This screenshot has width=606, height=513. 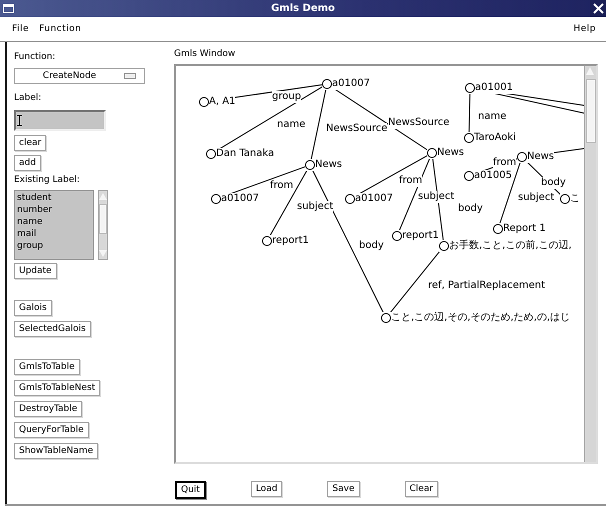 I want to click on galois-button: Galois, so click(x=33, y=308).